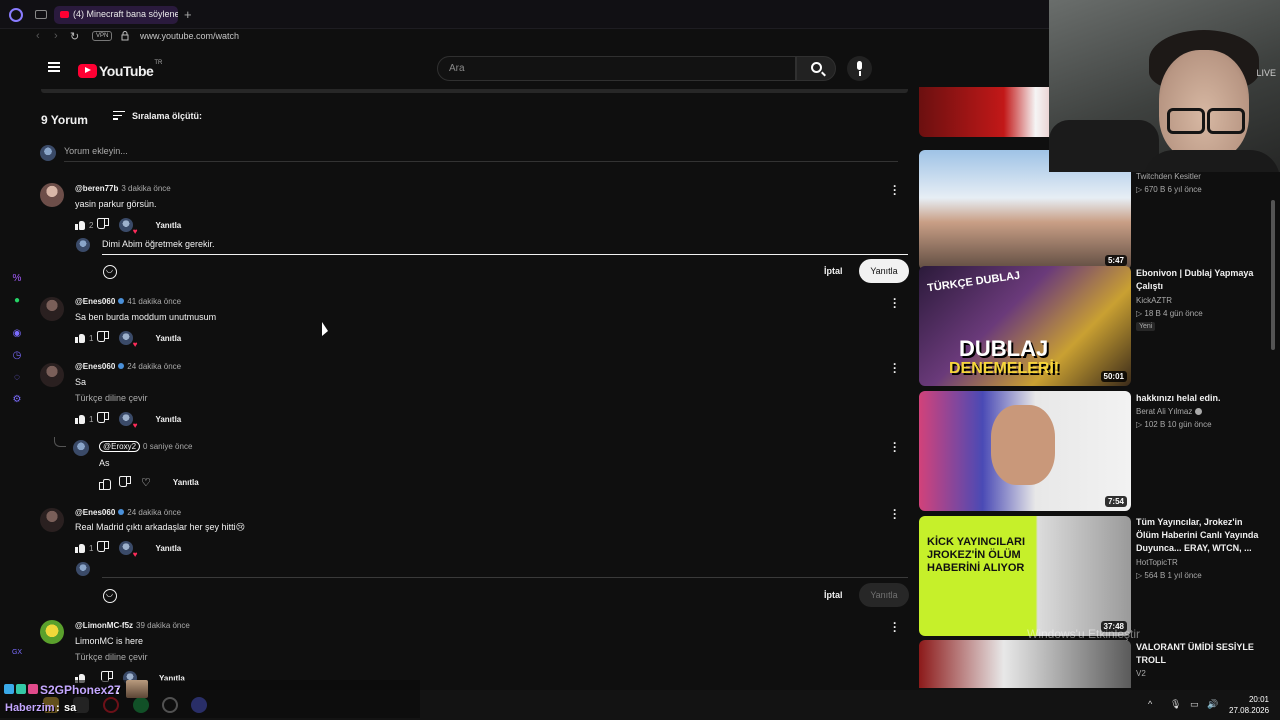  I want to click on video-thumbnail: TÜRKÇE DUBLAJ DUBLAJ DENEMELERİ! 50:01, so click(1025, 326).